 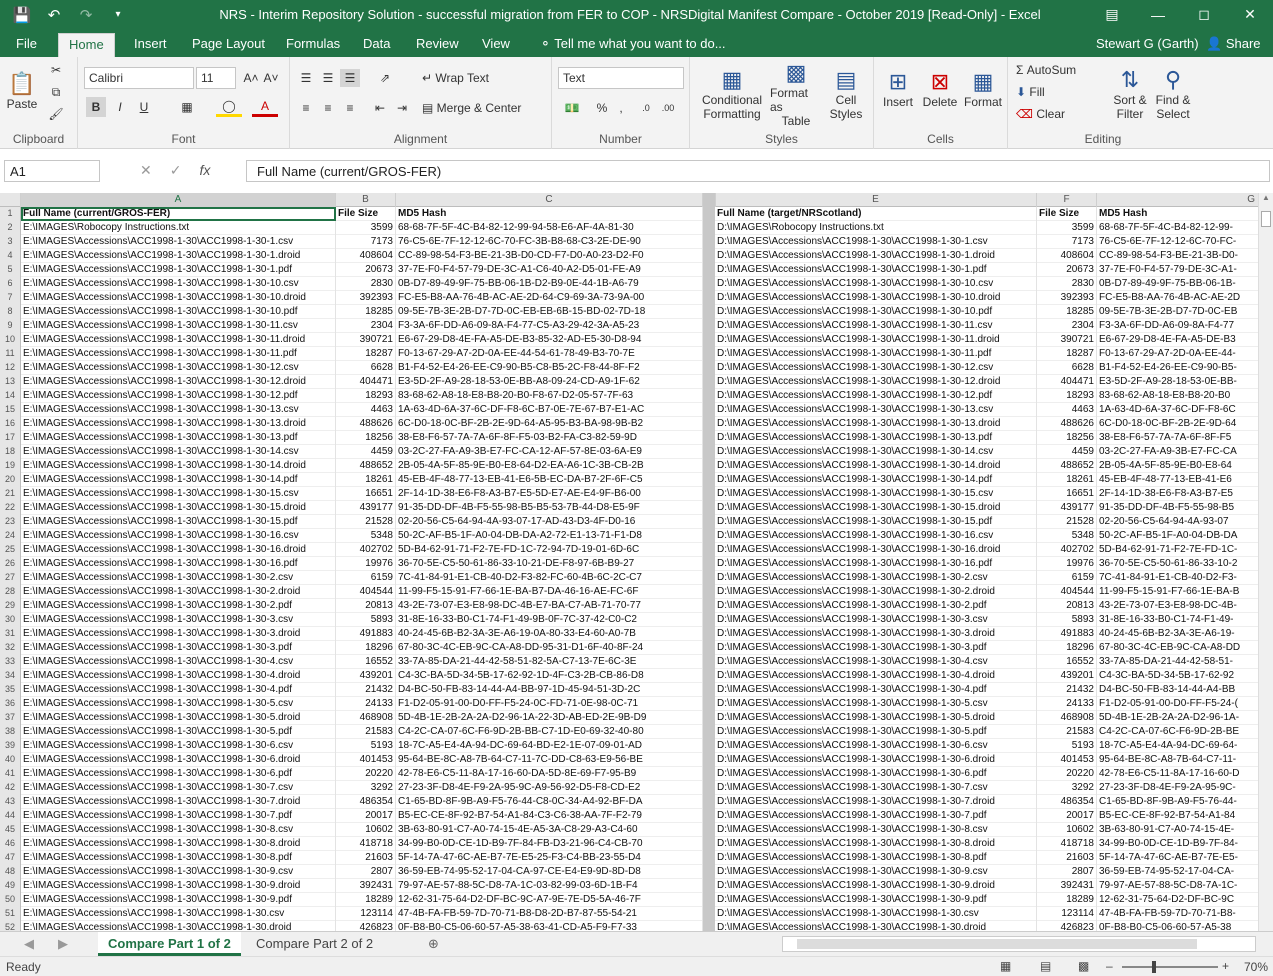 I want to click on maximize-icon: ◻, so click(x=1204, y=14).